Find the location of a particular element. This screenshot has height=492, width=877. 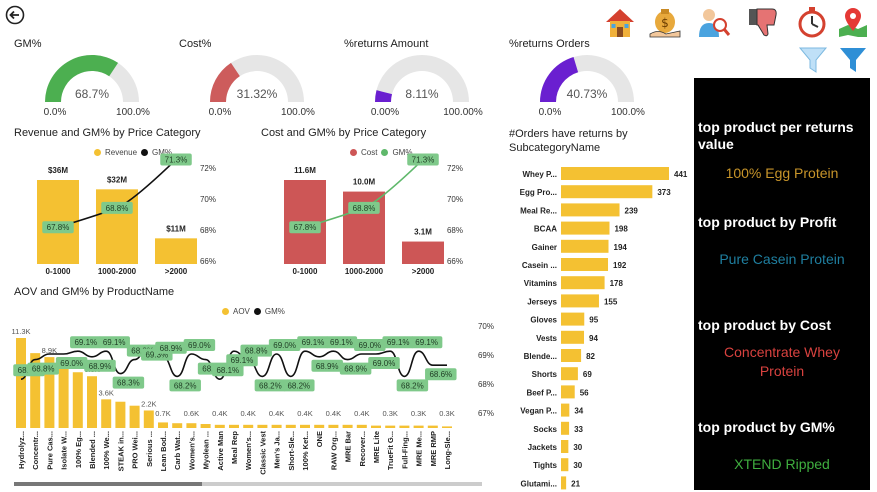

aov-cat-29: MRE RMP is located at coordinates (433, 448).